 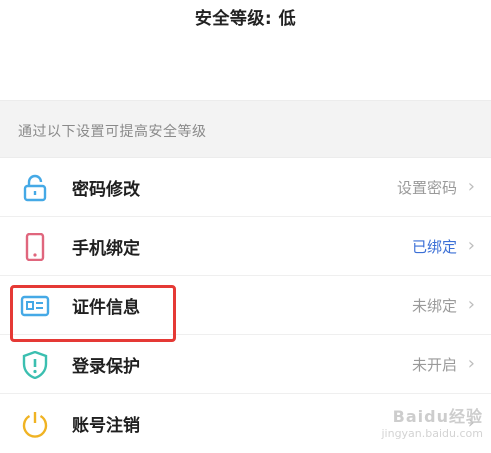 I want to click on watermark: Baidu经验 jingyan.baidu.com, so click(x=423, y=425).